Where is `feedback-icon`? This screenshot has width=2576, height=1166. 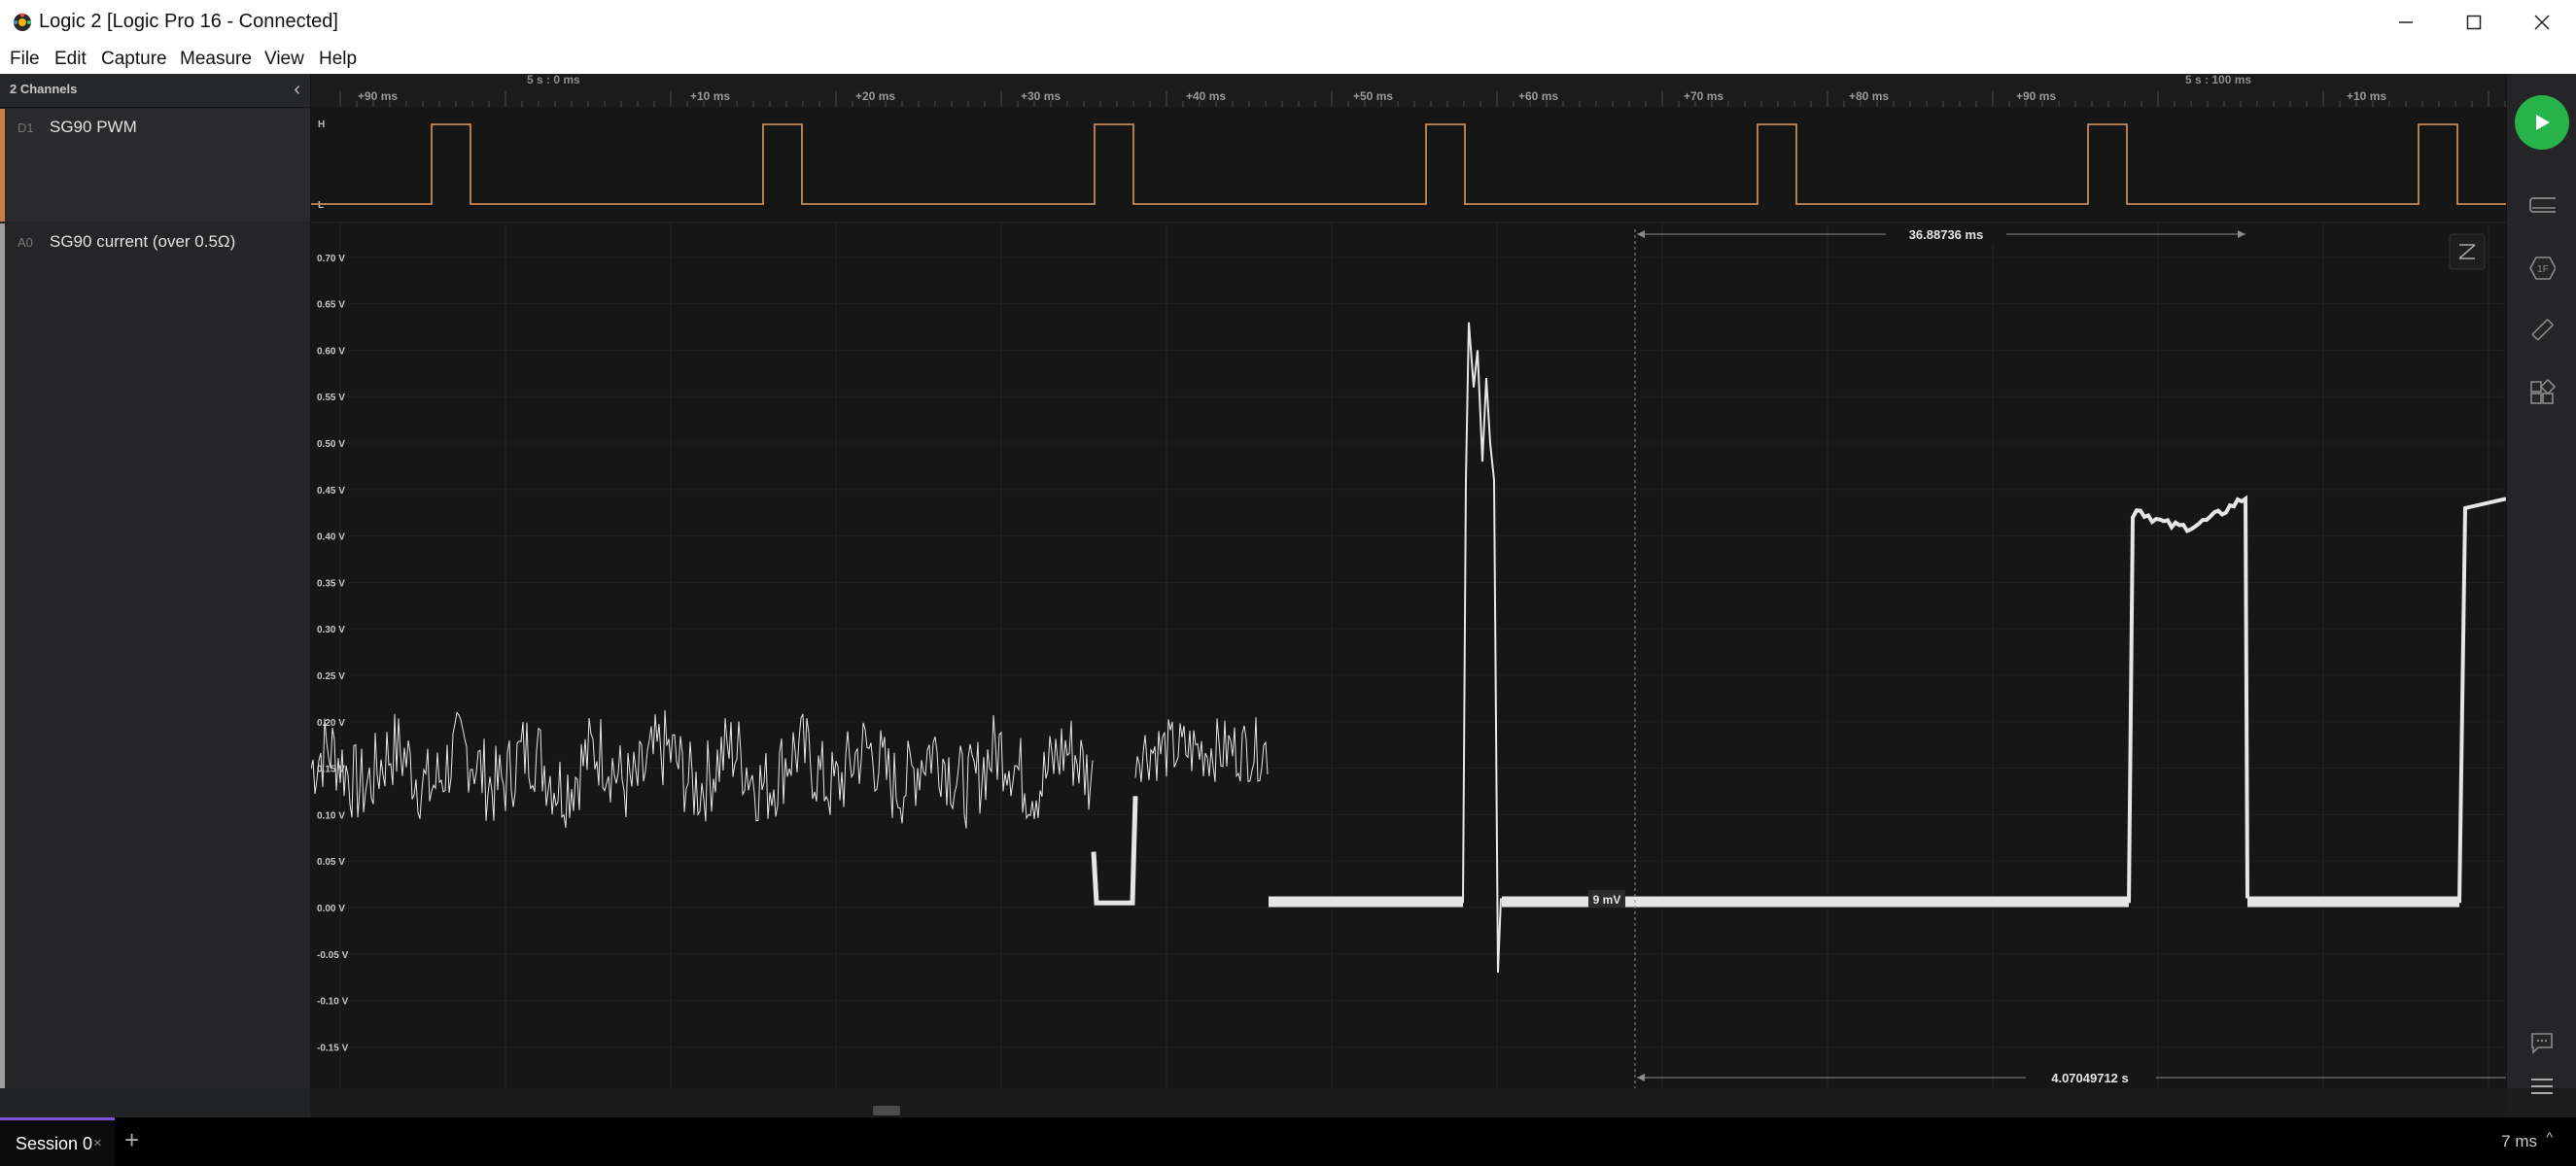 feedback-icon is located at coordinates (2542, 1043).